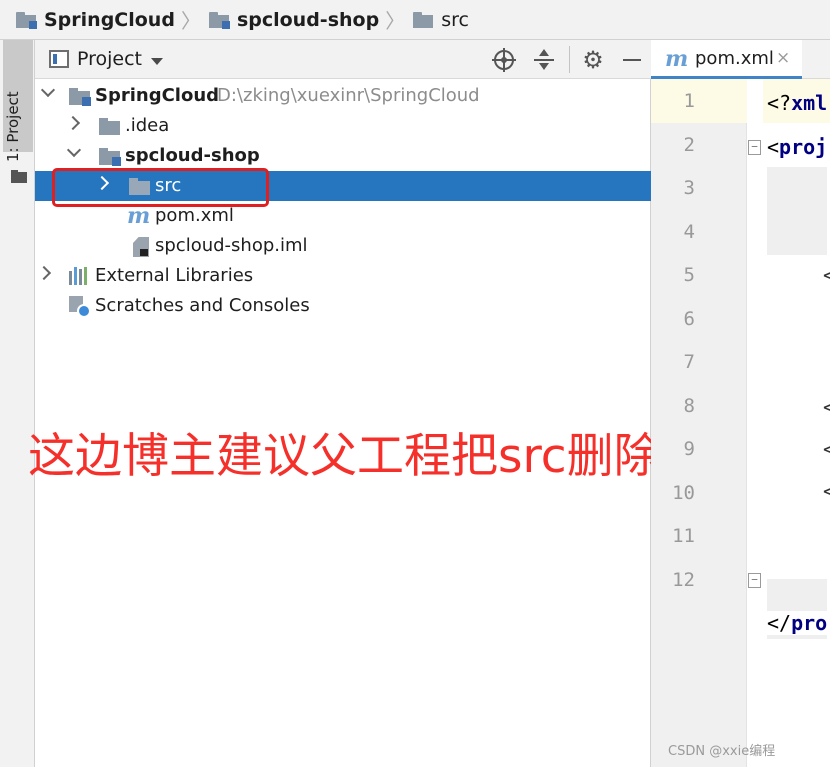  Describe the element at coordinates (734, 58) in the screenshot. I see `tab-label: pom.xml` at that location.